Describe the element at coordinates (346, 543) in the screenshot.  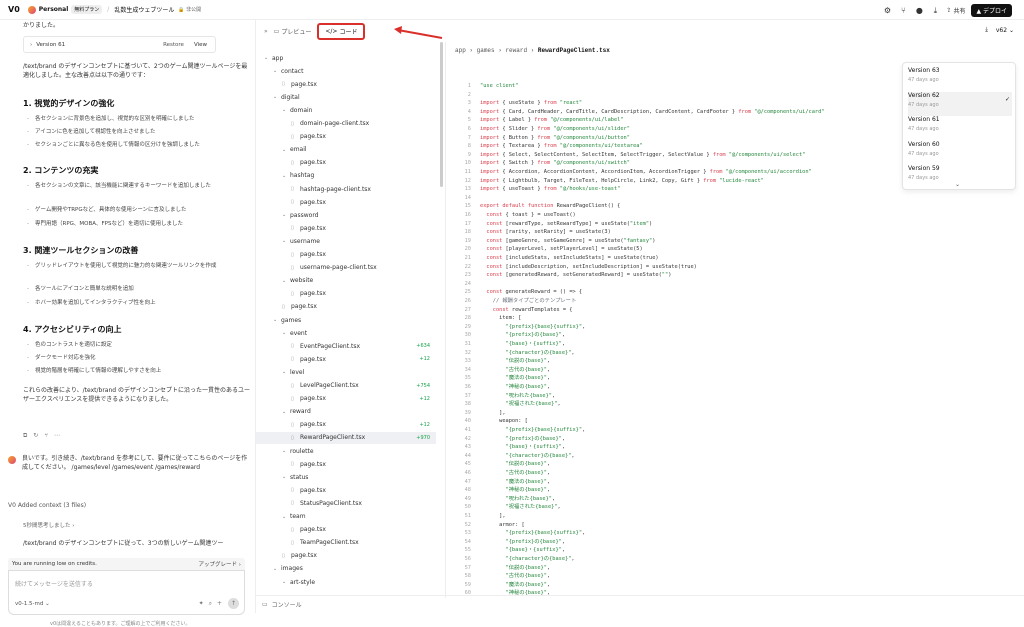
I see `tree-file: ▯ TeamPageClient.tsx` at that location.